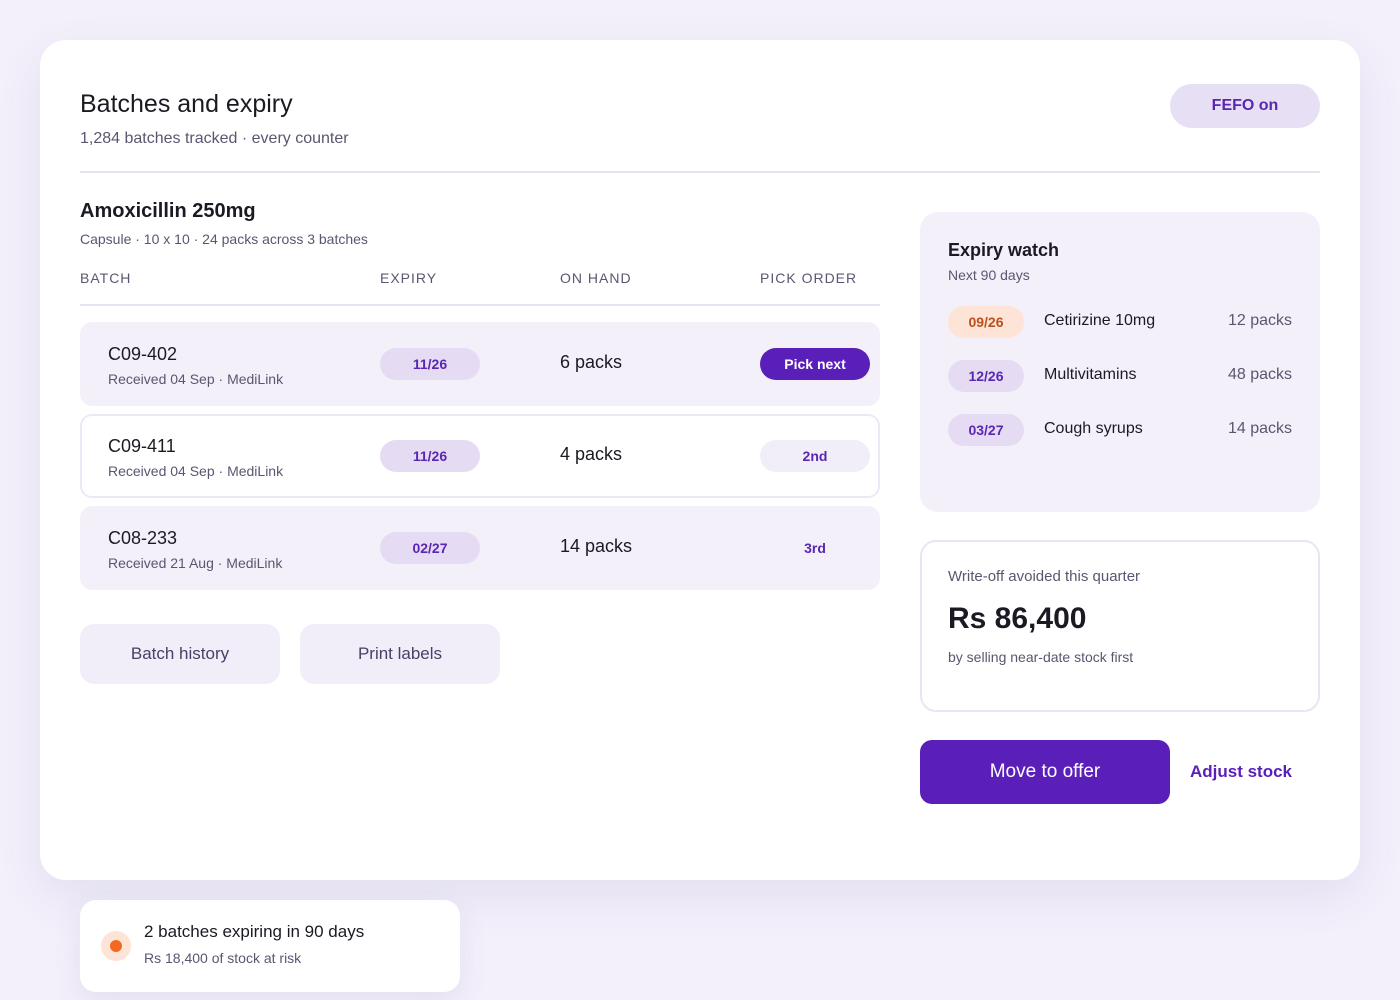  What do you see at coordinates (223, 958) in the screenshot?
I see `toast-subtitle: Rs 18,400 of stock at risk` at bounding box center [223, 958].